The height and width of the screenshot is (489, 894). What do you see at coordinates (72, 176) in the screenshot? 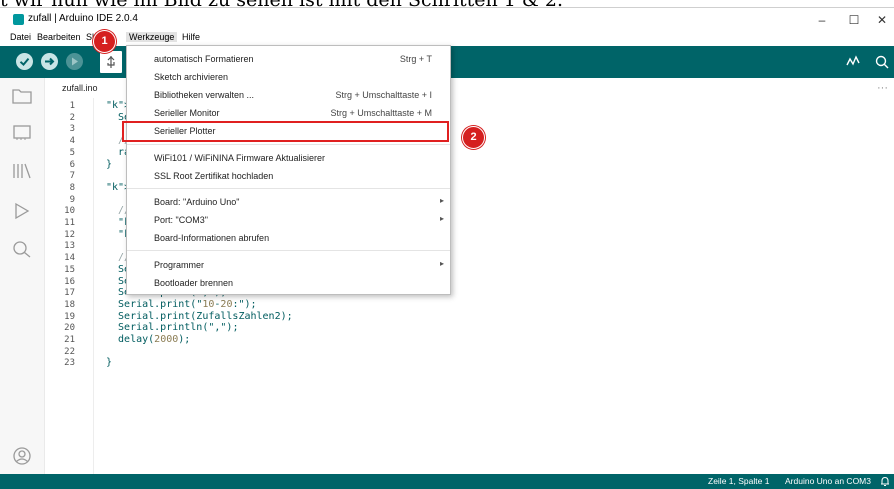
I see `line-number: 7` at bounding box center [72, 176].